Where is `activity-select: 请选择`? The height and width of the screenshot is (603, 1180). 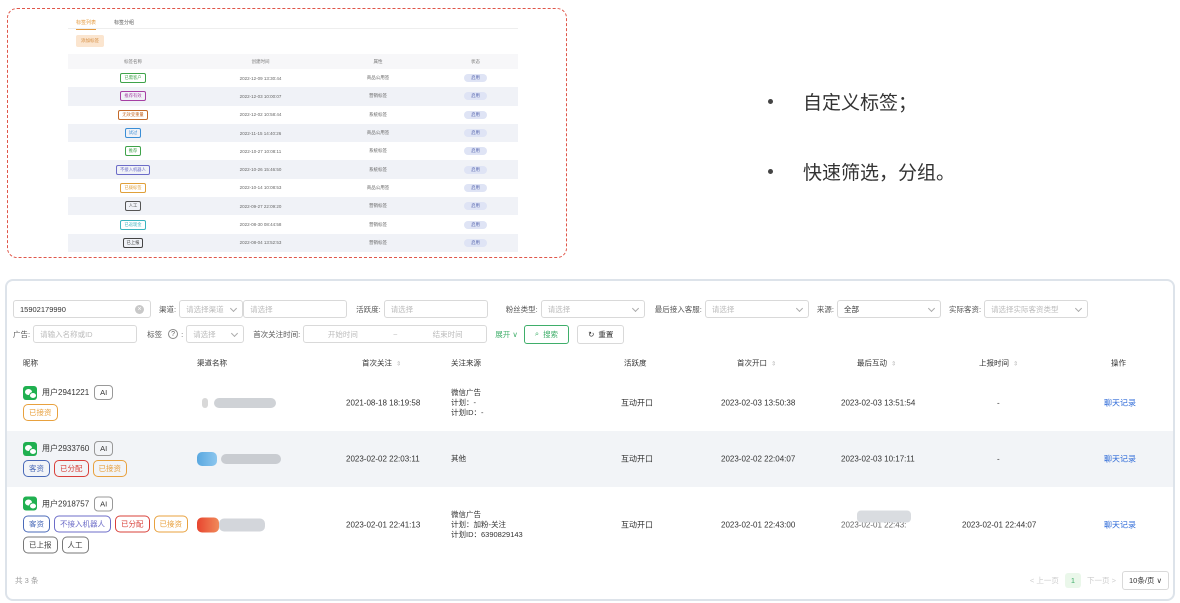 activity-select: 请选择 is located at coordinates (435, 309).